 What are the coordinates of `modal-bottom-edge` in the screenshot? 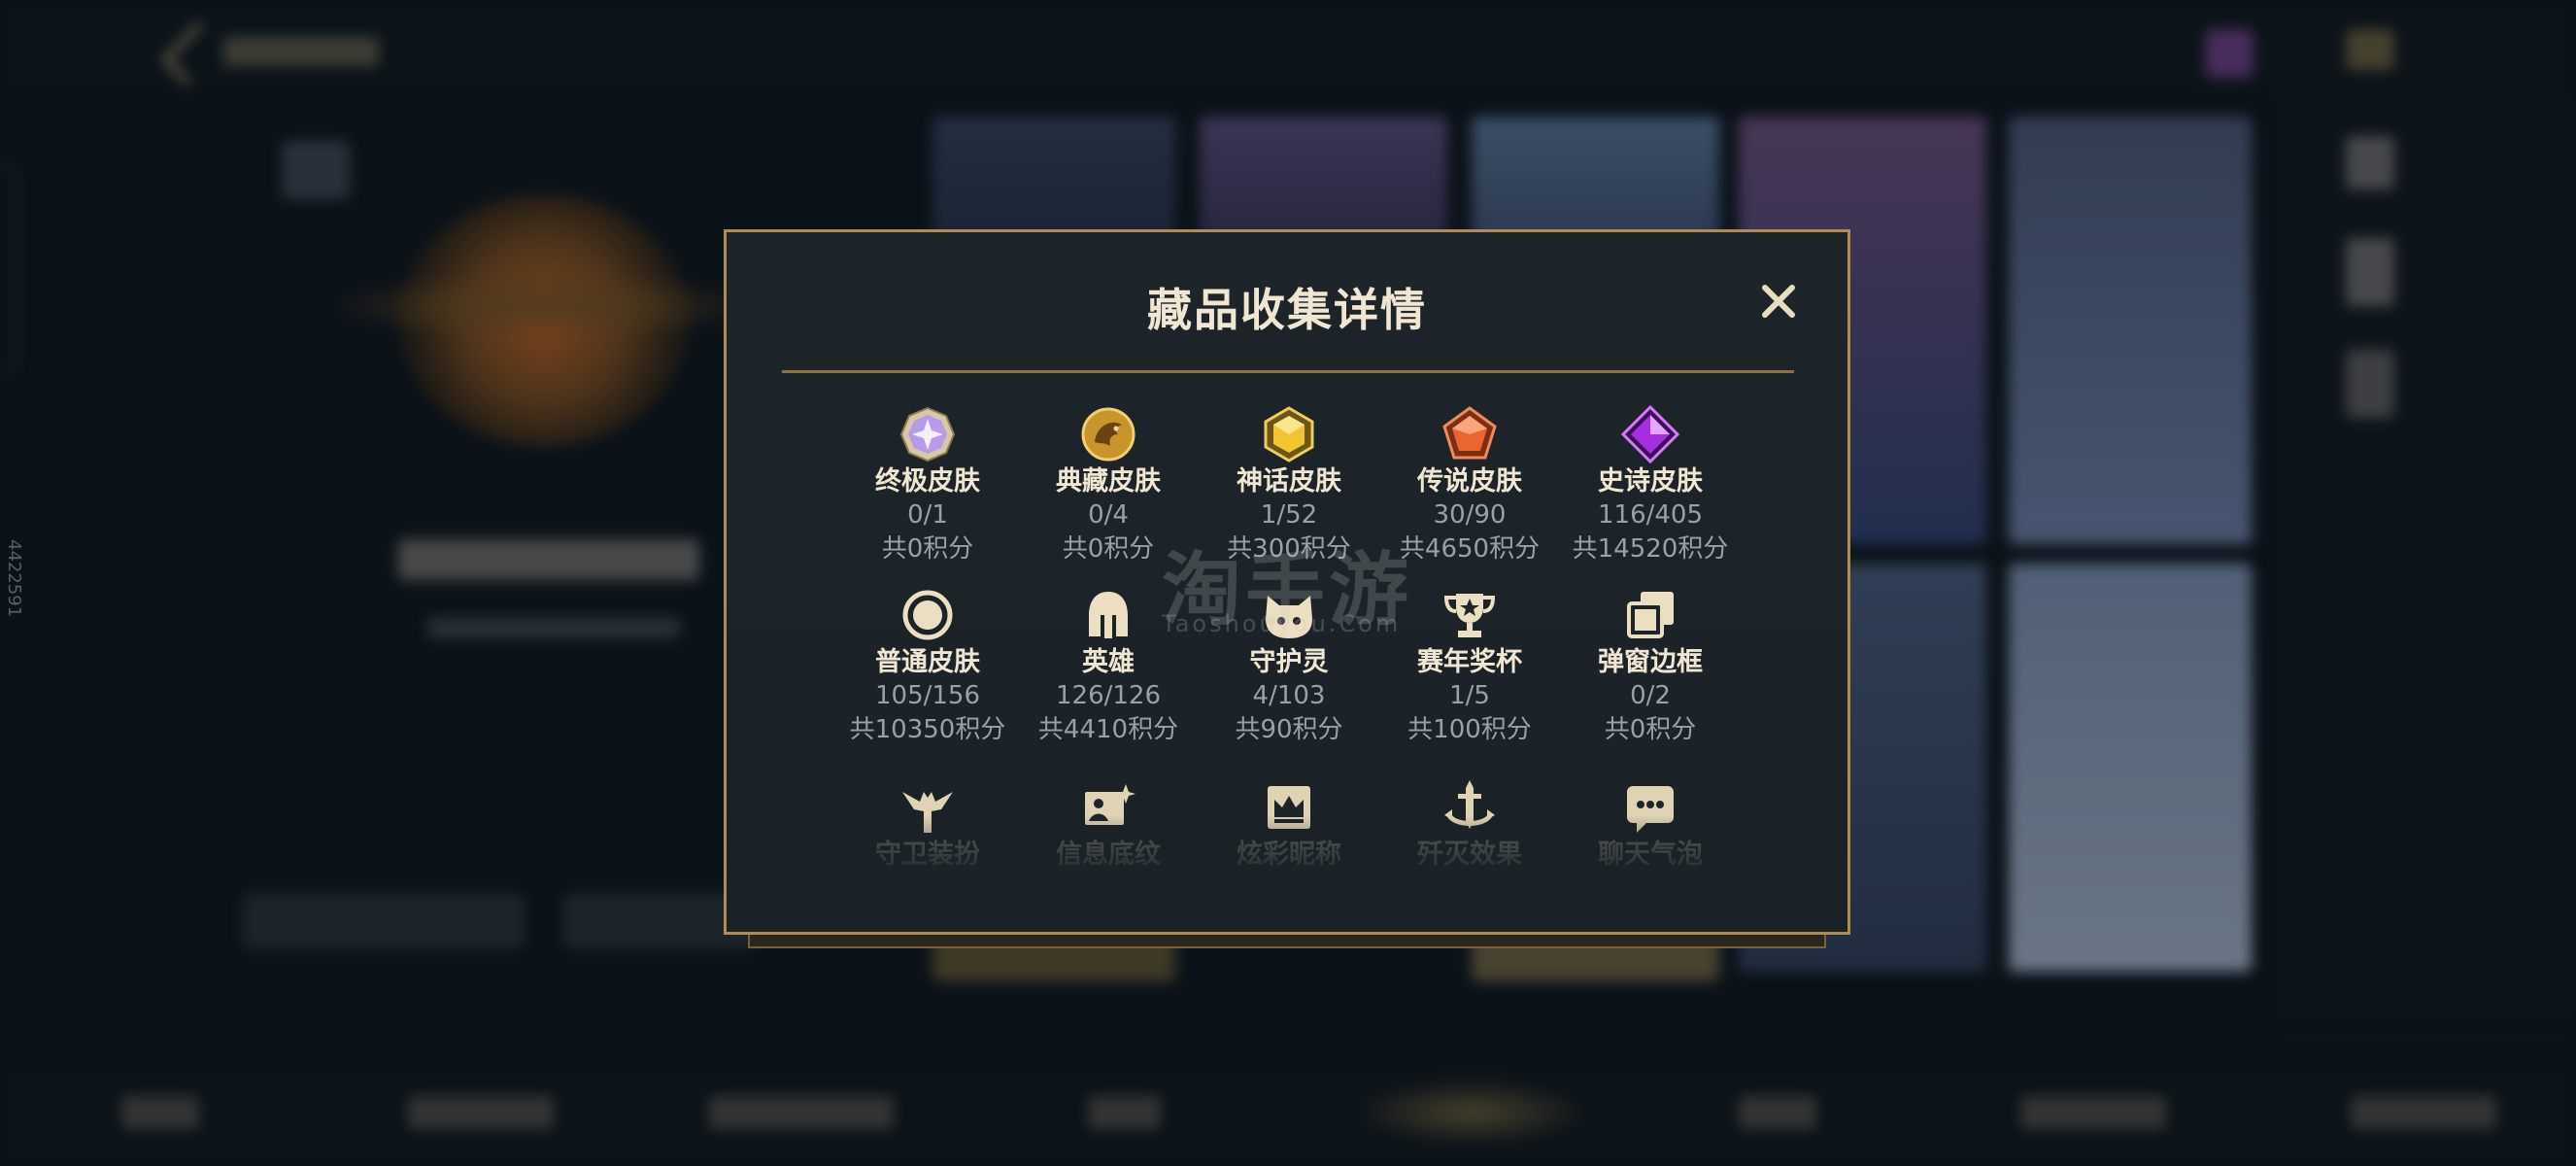 It's located at (1287, 941).